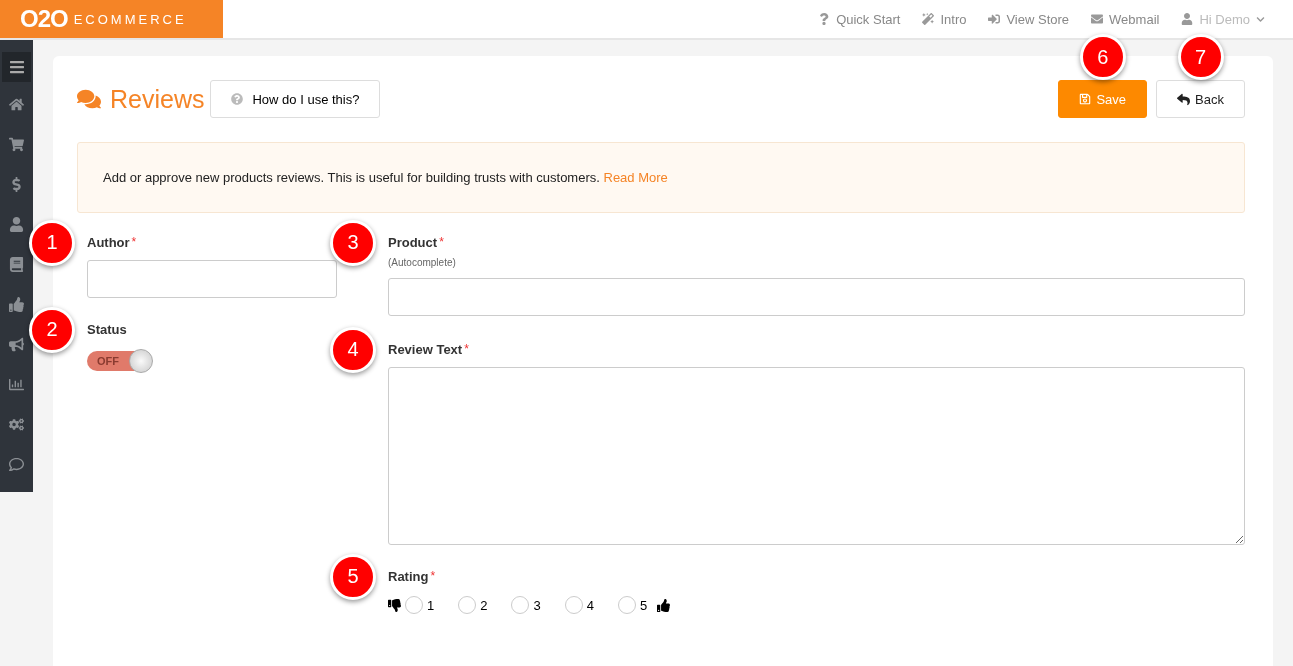 This screenshot has height=666, width=1293. What do you see at coordinates (816, 297) in the screenshot?
I see `product-input` at bounding box center [816, 297].